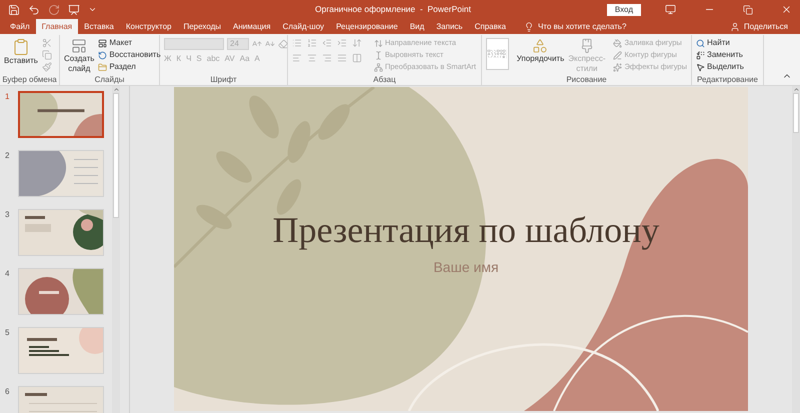 The height and width of the screenshot is (413, 800). Describe the element at coordinates (149, 26) in the screenshot. I see `ribbon-tab: Конструктор` at that location.